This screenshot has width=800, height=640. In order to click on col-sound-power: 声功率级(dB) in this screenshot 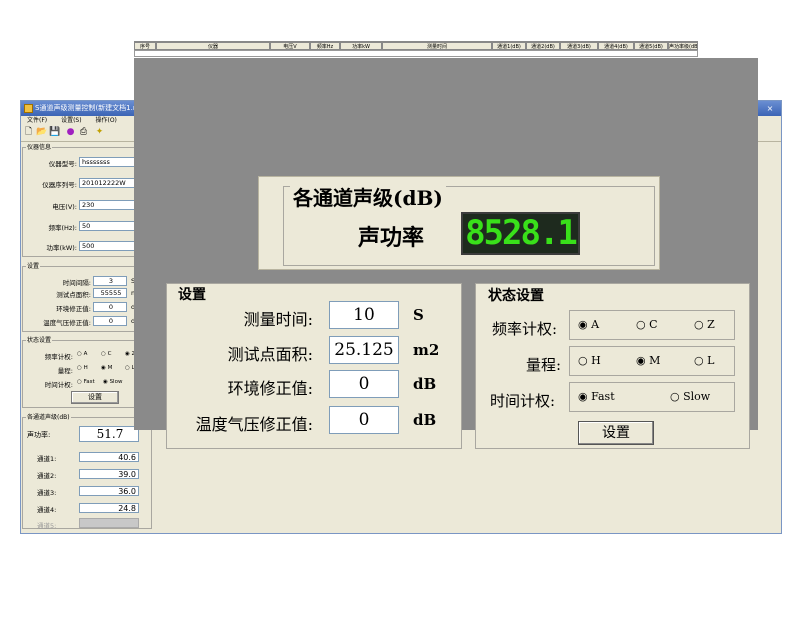, I will do `click(683, 46)`.